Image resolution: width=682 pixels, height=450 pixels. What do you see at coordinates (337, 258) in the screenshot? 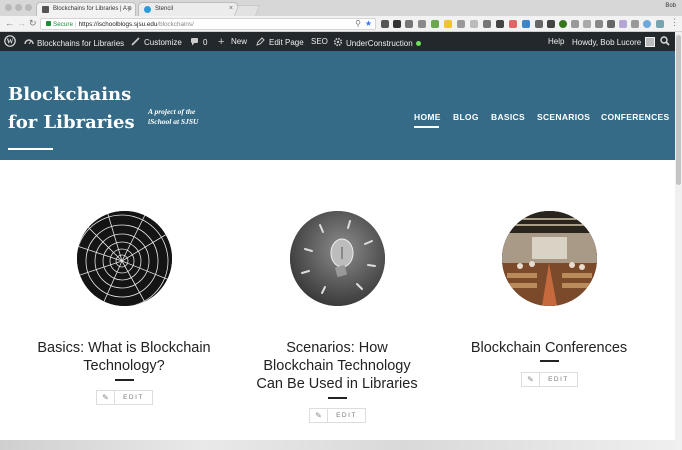
I see `lightbulb-image` at bounding box center [337, 258].